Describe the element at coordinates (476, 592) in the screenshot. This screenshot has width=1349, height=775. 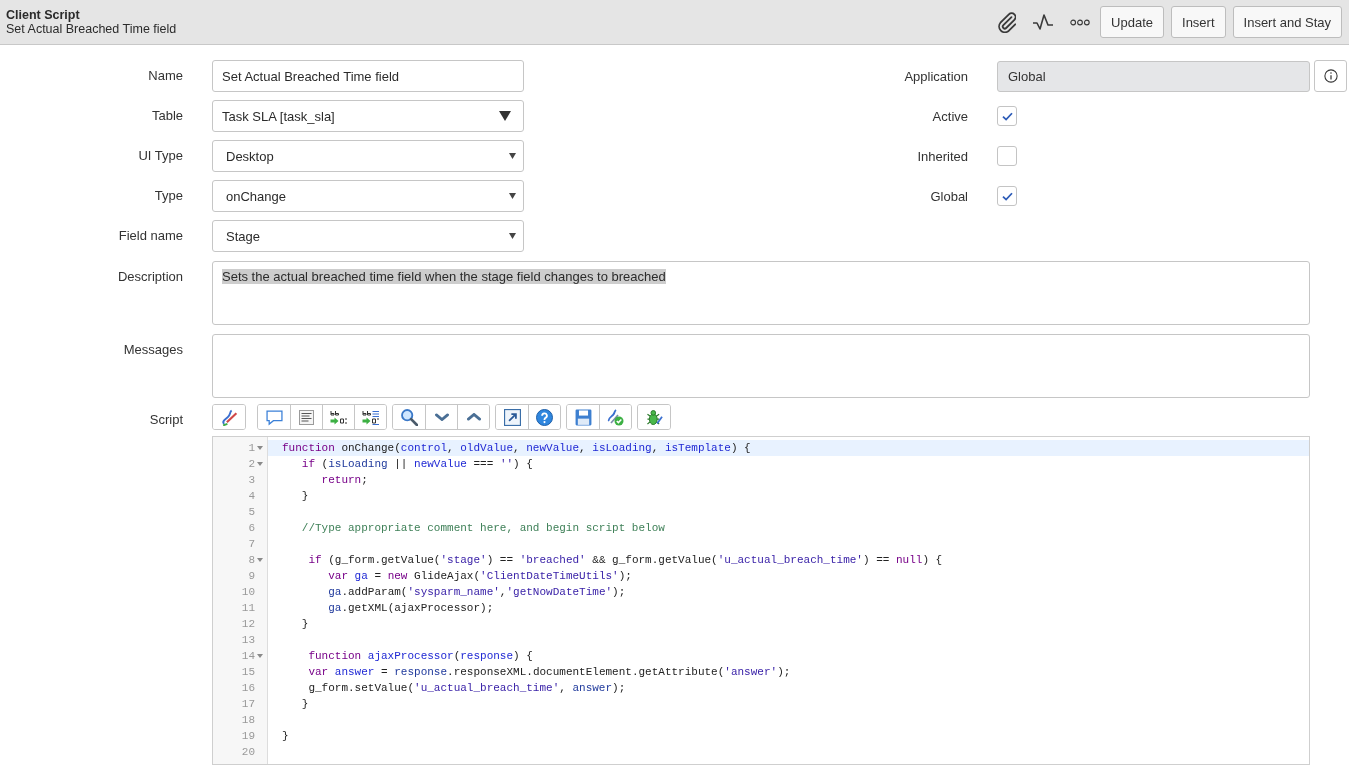
I see `code-line: ga.addParam('sysparm_name','getNowDateTime');` at that location.